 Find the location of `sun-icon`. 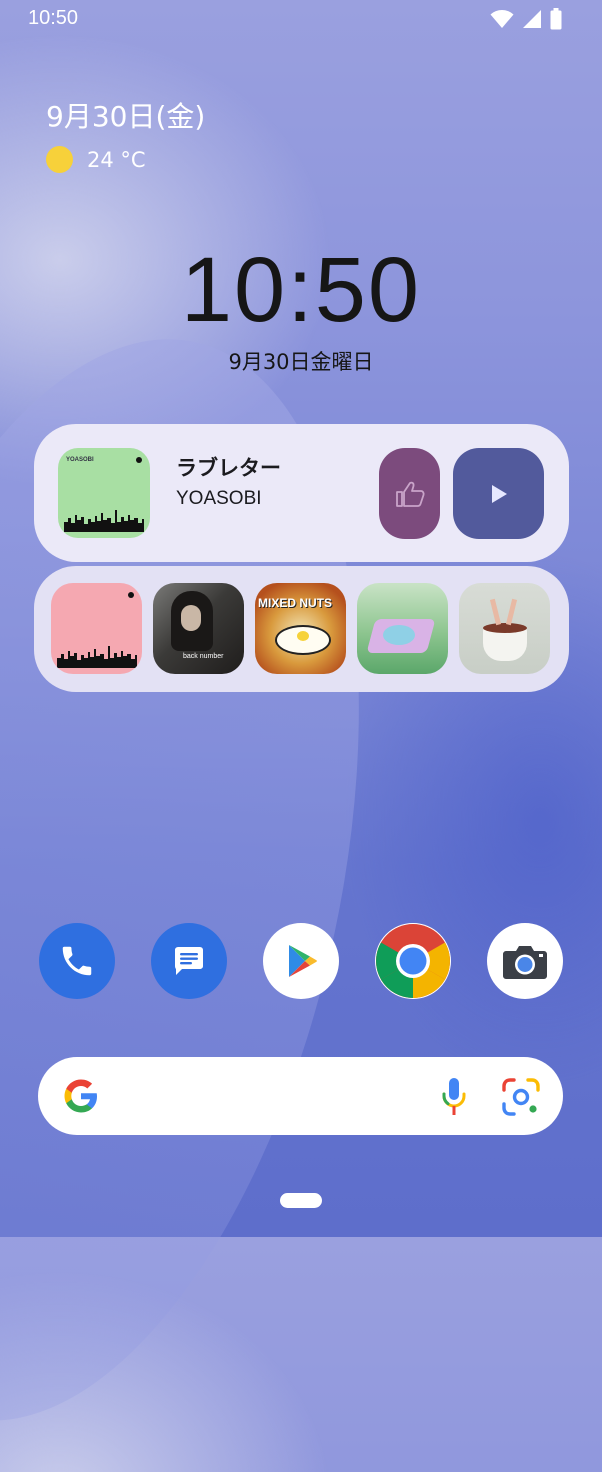

sun-icon is located at coordinates (59, 159).